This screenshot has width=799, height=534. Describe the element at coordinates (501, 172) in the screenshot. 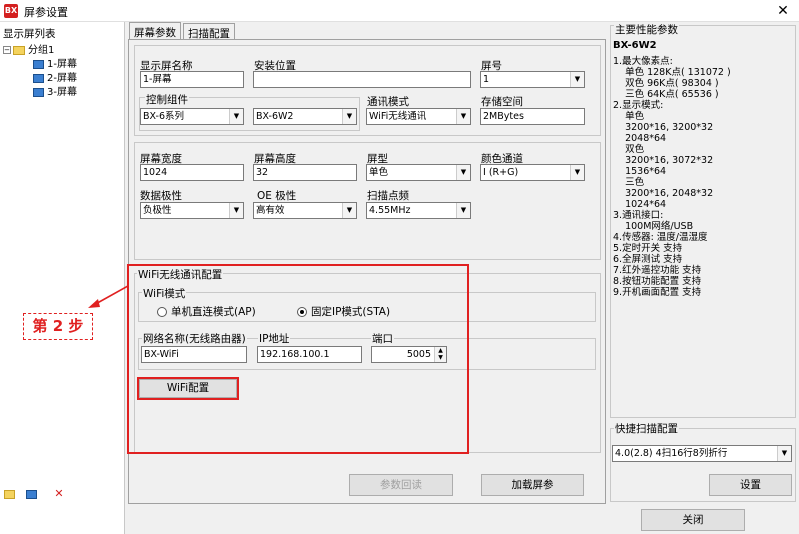

I see `color-channel-value: I (R+G)` at that location.